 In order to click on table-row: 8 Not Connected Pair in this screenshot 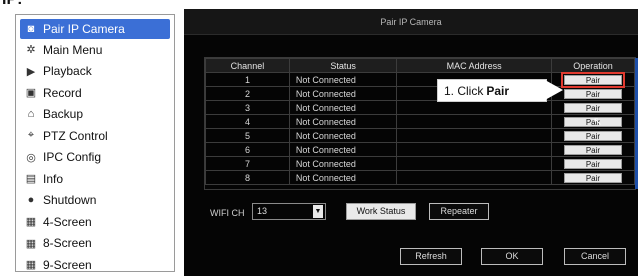, I will do `click(420, 177)`.